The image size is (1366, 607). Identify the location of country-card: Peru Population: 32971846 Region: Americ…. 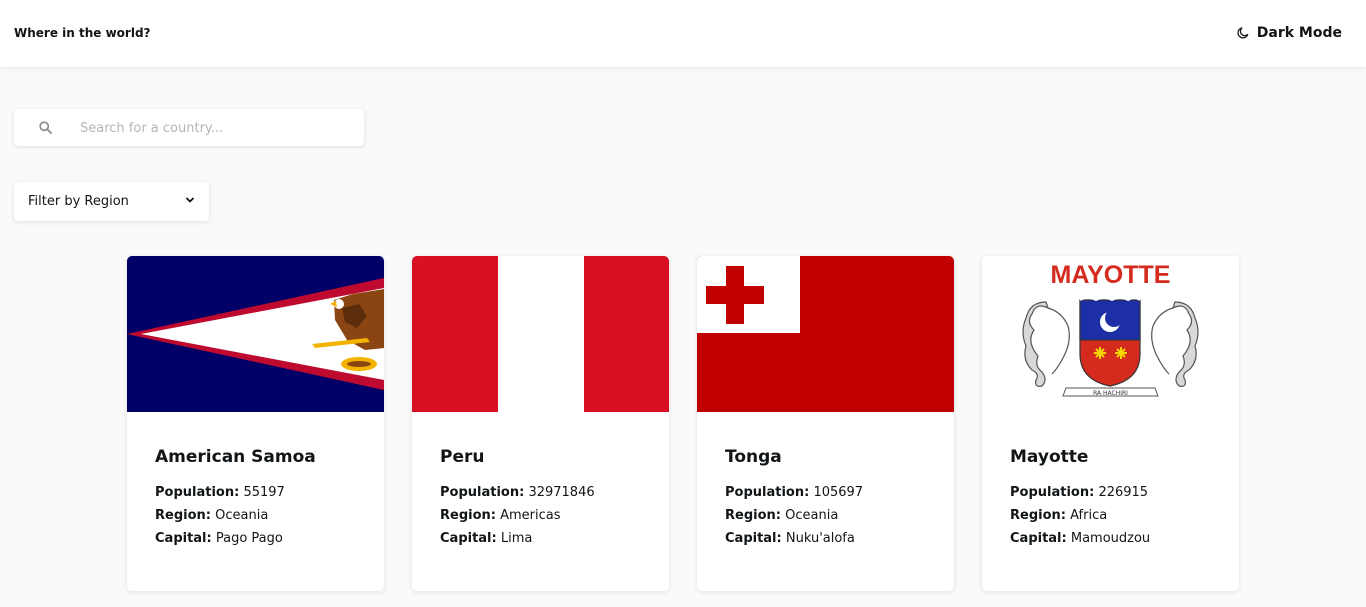
(540, 423).